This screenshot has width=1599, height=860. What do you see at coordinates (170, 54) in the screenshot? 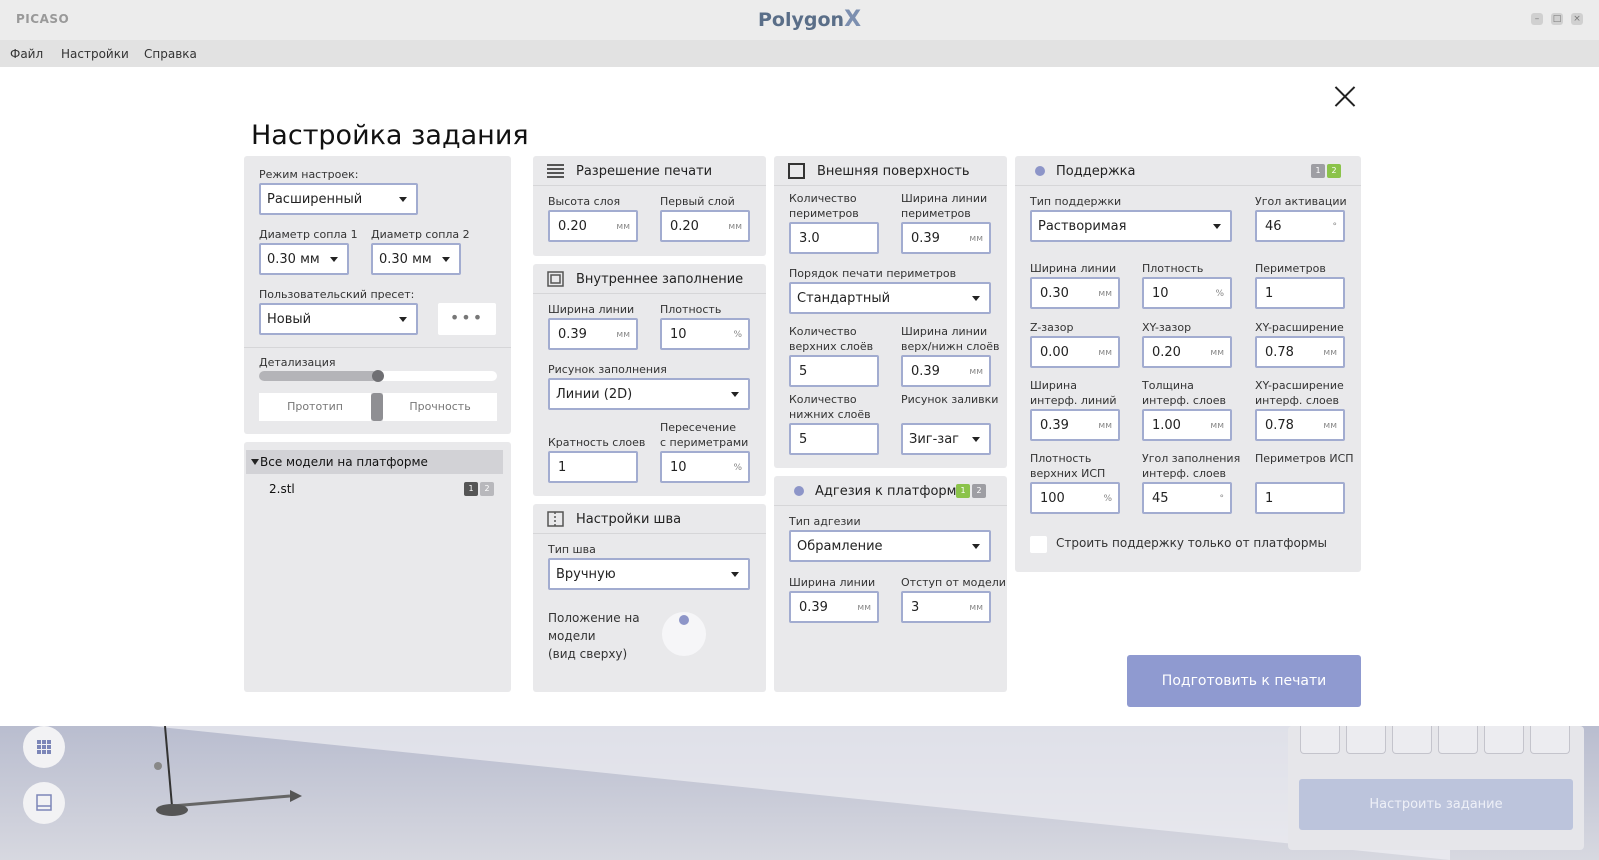
I see `menu-help: Справка` at bounding box center [170, 54].